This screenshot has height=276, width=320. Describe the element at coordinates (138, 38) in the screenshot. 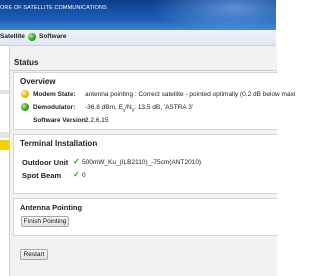

I see `nav-bar: Satellite Software` at that location.